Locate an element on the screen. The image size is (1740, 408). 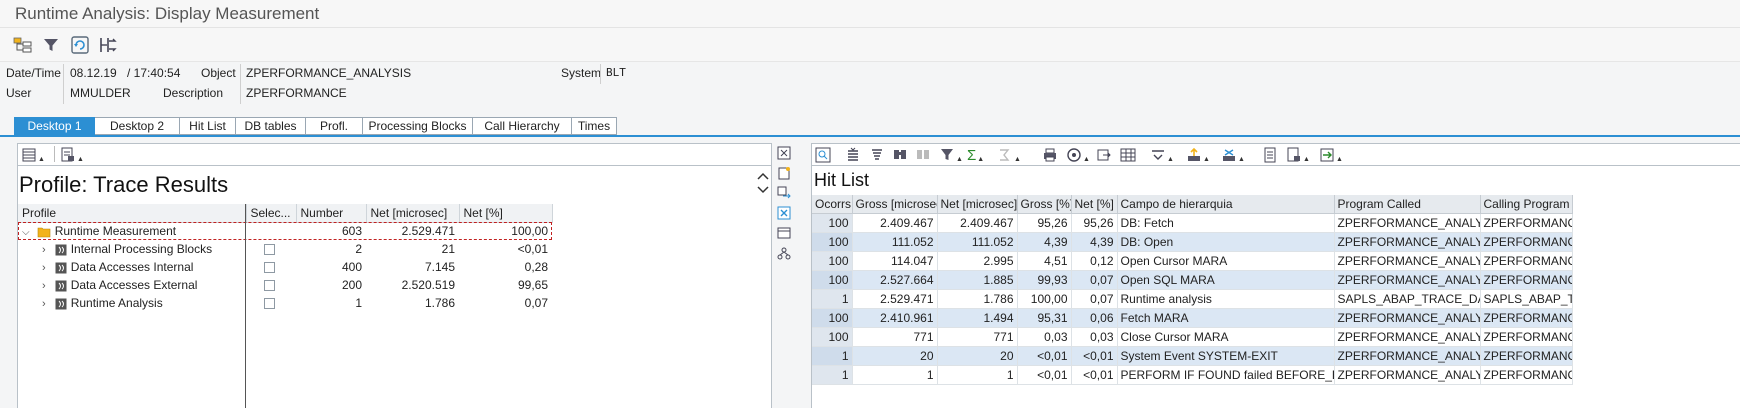
tree-label: Data Accesses External is located at coordinates (134, 285).